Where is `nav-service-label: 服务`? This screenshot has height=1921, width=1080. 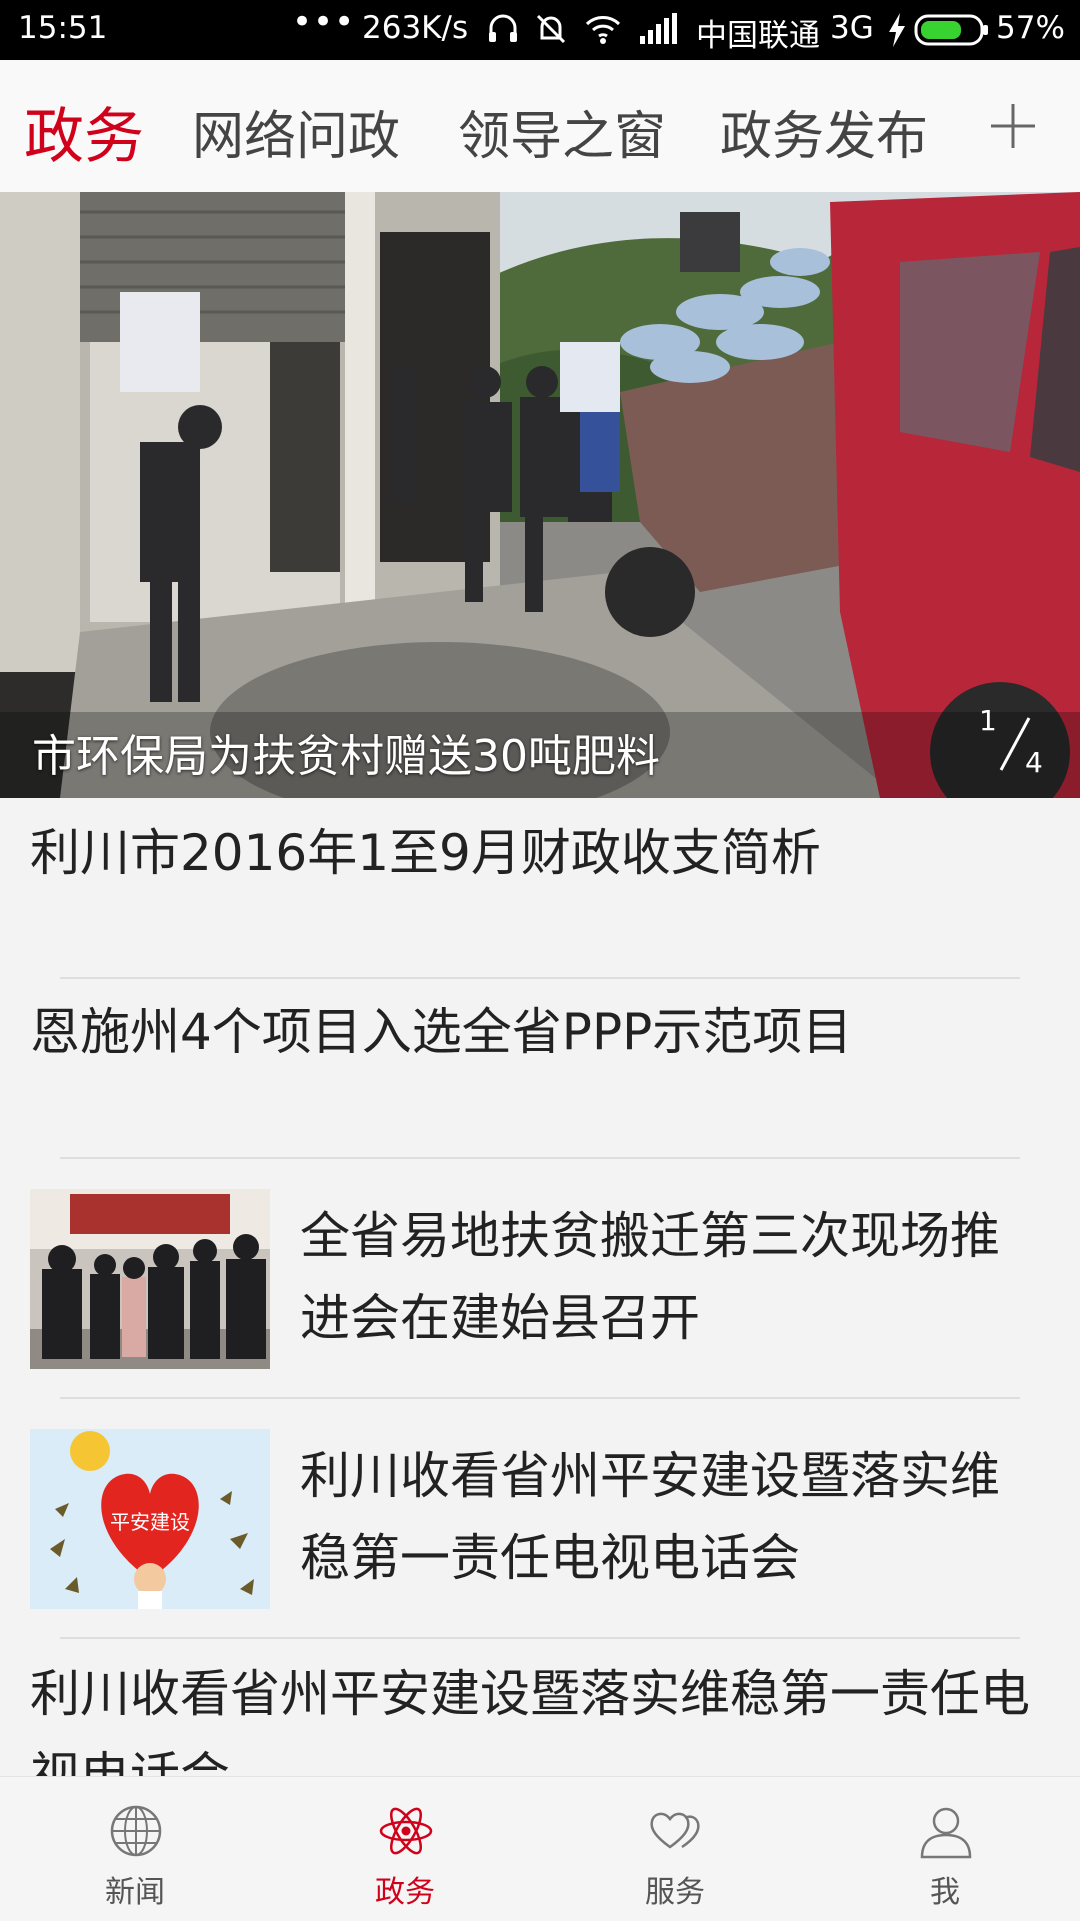 nav-service-label: 服务 is located at coordinates (675, 1892).